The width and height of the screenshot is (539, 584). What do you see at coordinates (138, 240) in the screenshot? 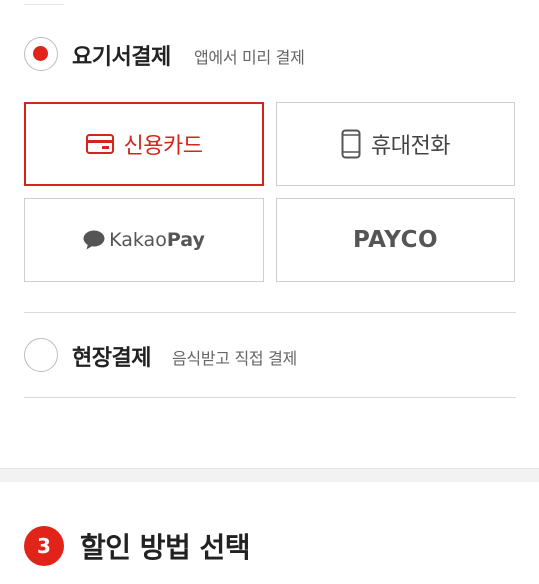
I see `kakaopay-label-prefix: Kakao` at bounding box center [138, 240].